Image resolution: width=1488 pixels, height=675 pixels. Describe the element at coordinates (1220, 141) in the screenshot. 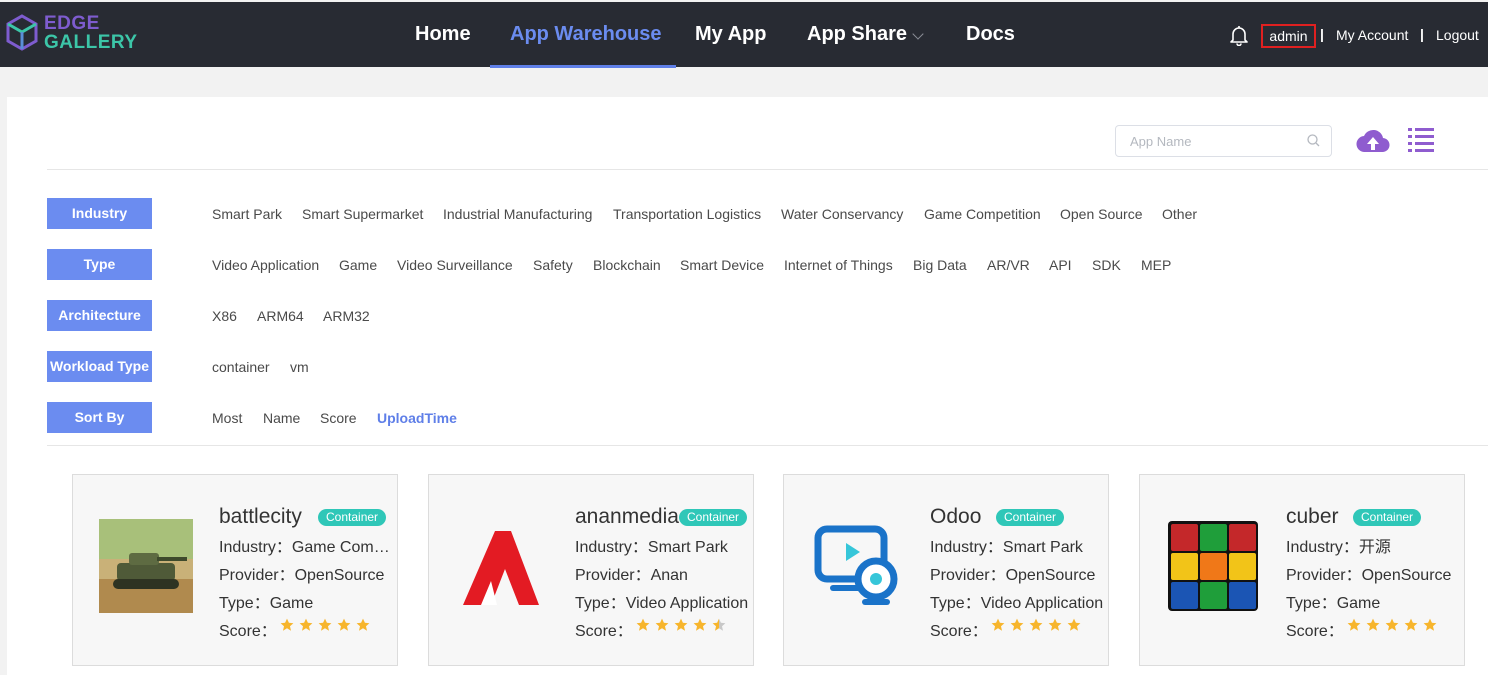

I see `search-input` at that location.